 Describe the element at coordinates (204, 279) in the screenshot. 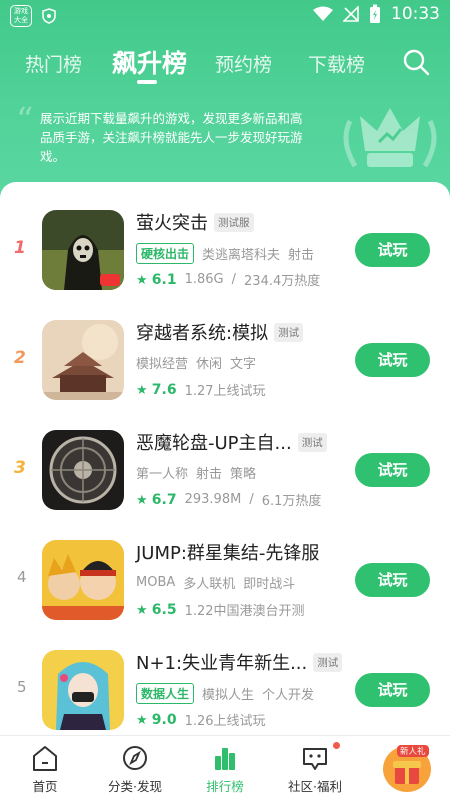

I see `file-size: 1.86G` at that location.